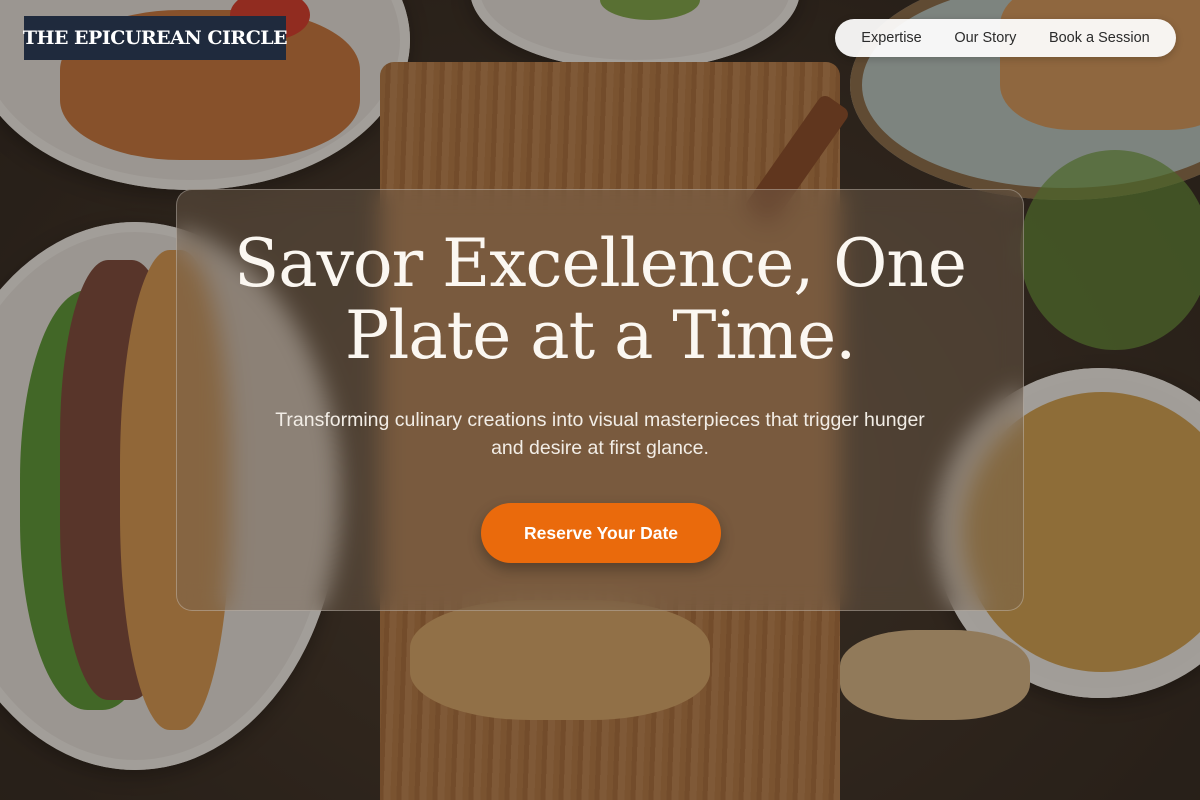  Describe the element at coordinates (985, 38) in the screenshot. I see `nav-link-our-story: Our Story` at that location.